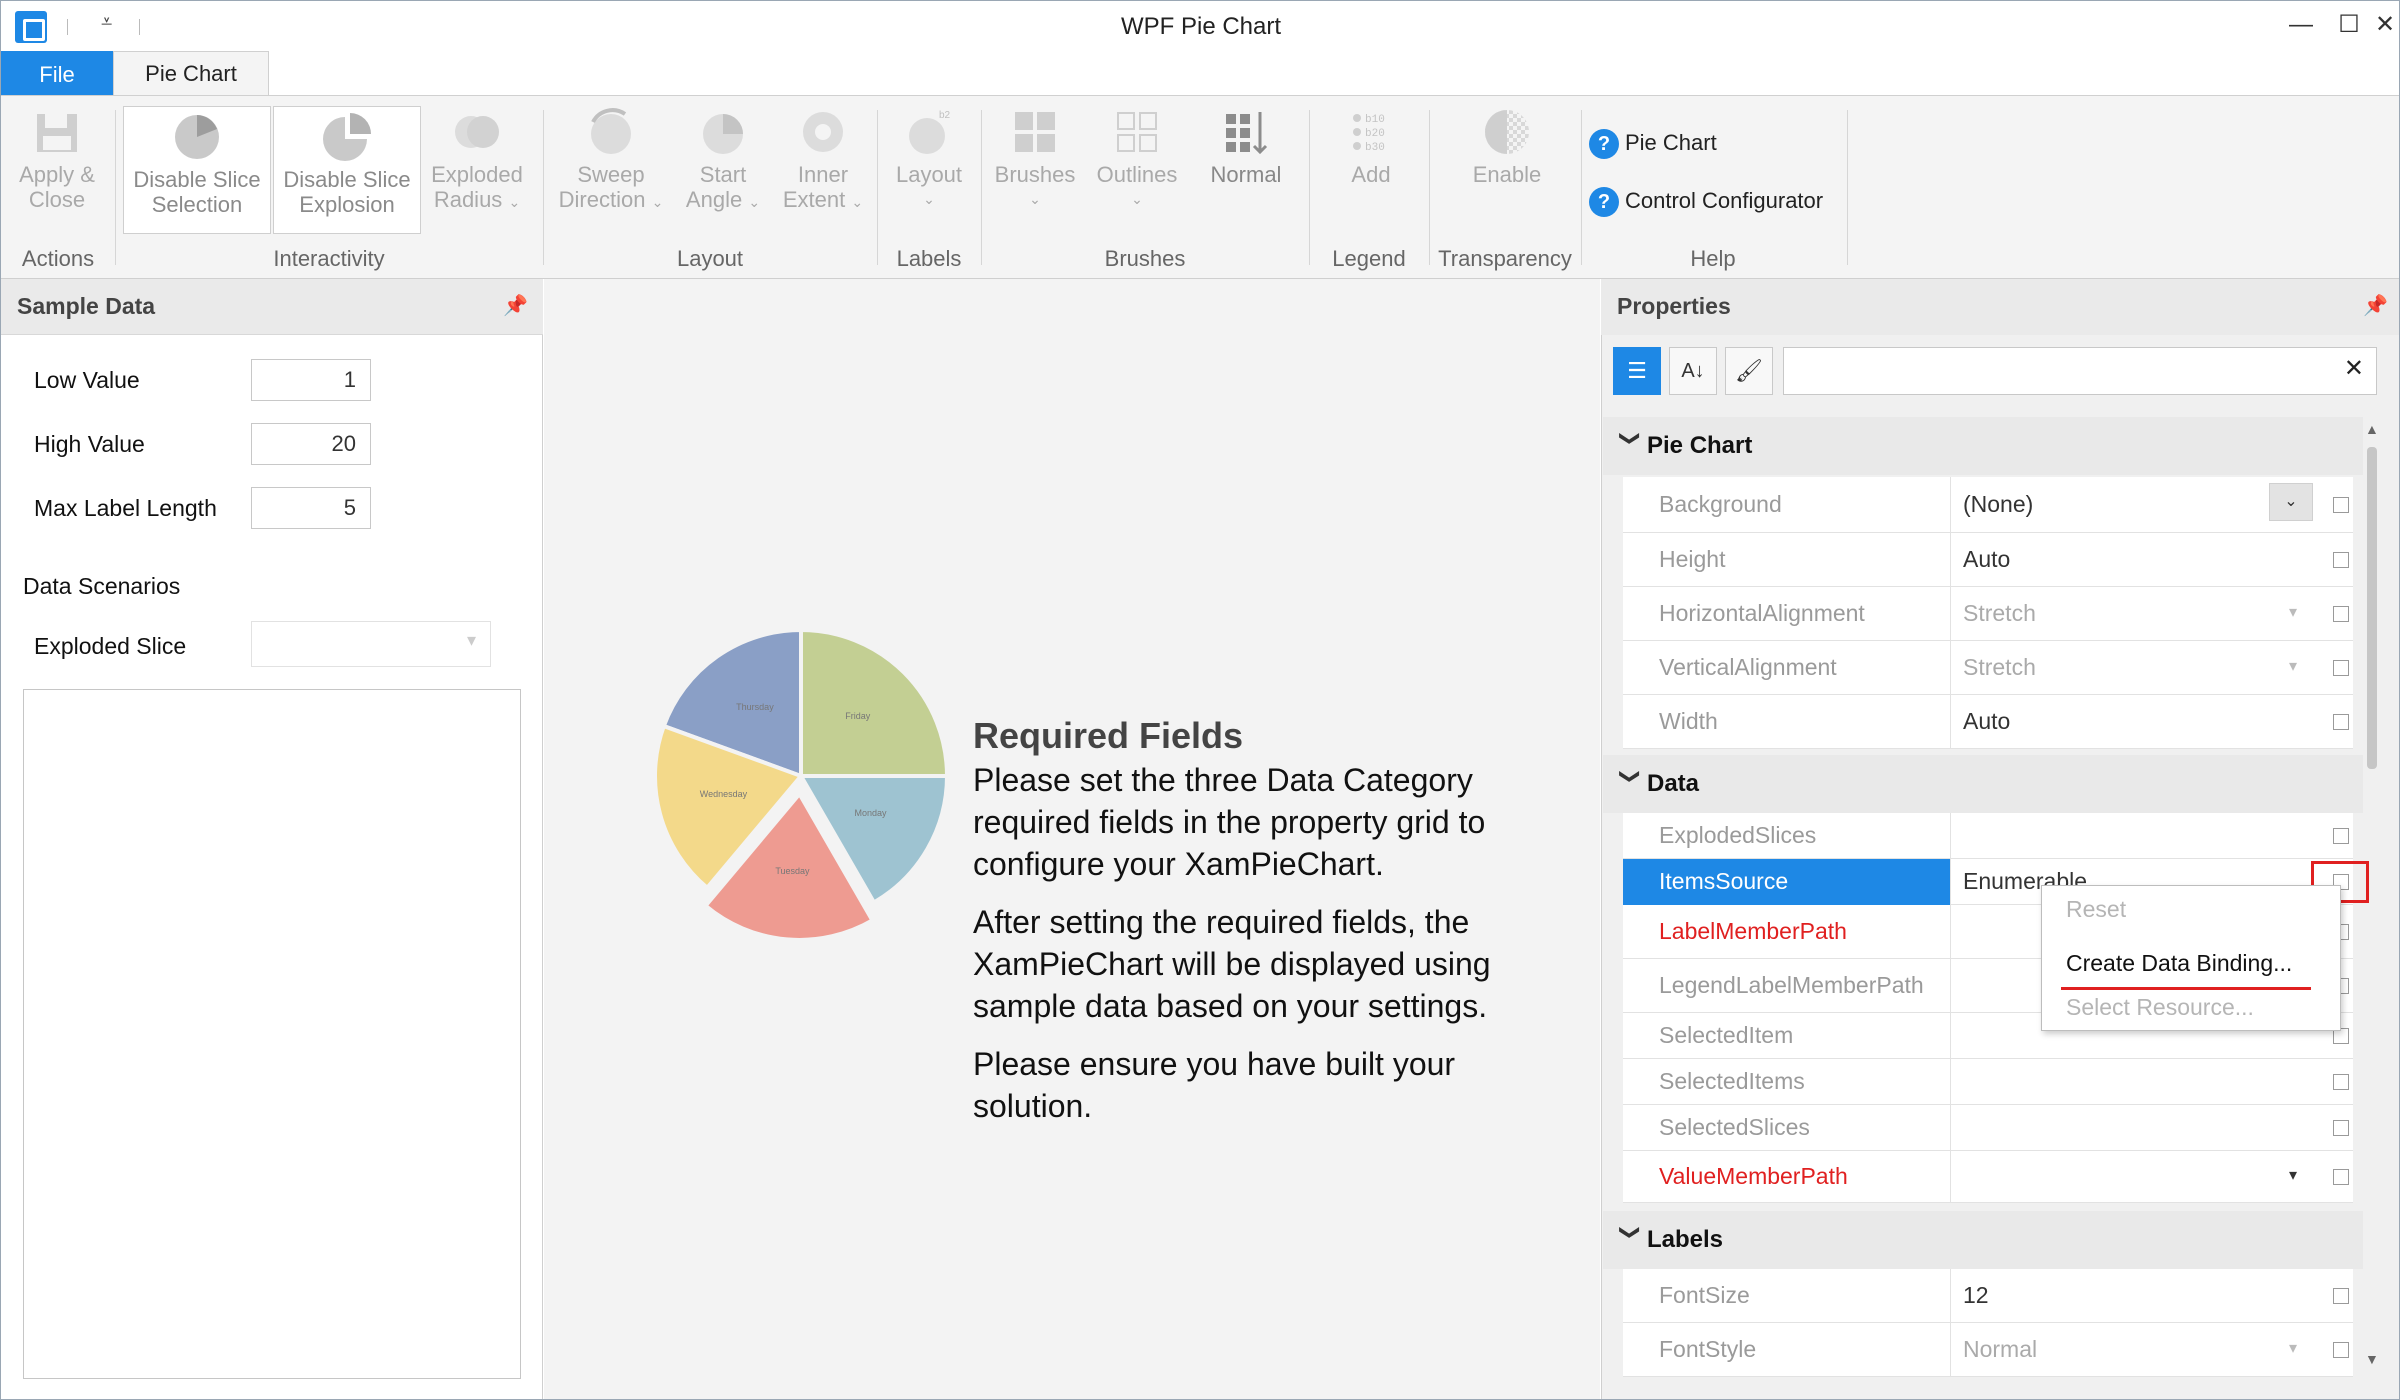 This screenshot has height=1400, width=2400. I want to click on scroll-down-icon: ▼, so click(2372, 1359).